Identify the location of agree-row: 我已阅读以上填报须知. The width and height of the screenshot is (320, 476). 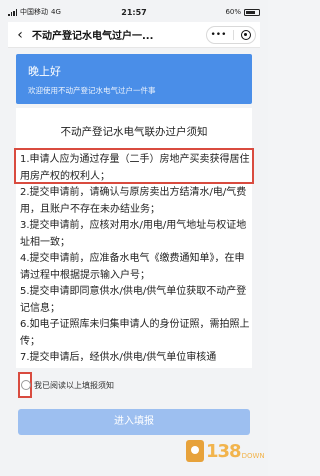
(134, 385).